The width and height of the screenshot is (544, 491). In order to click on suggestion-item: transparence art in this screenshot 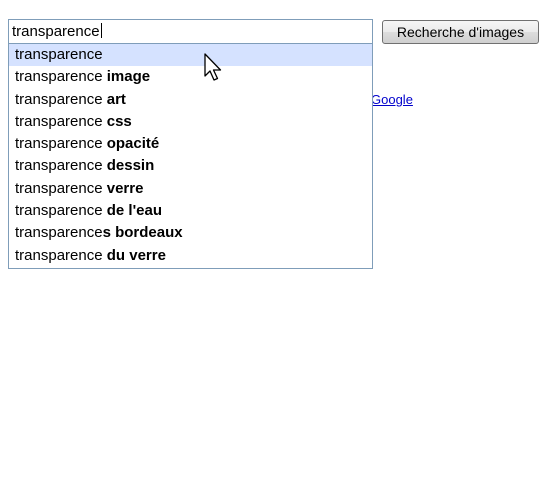, I will do `click(190, 100)`.